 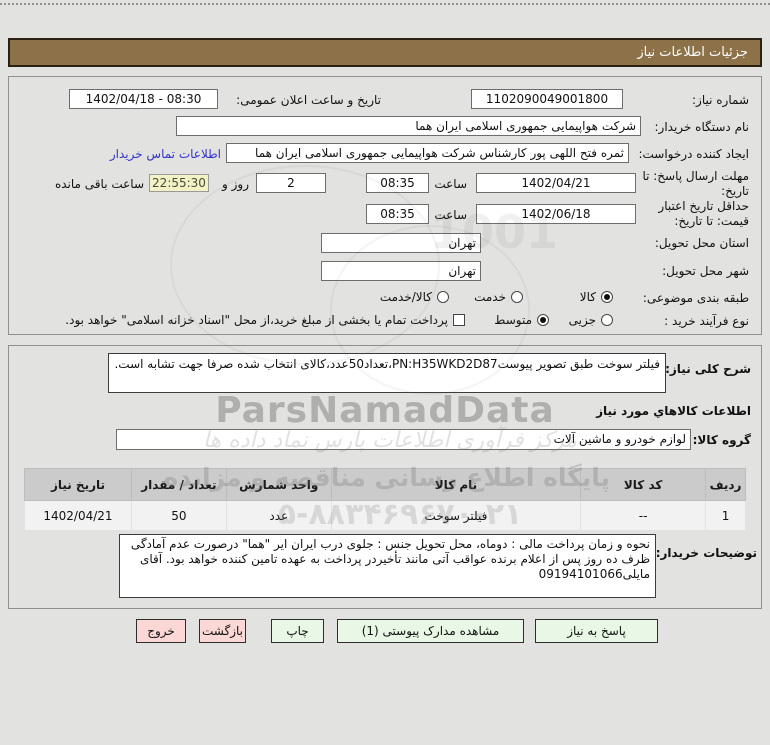 I want to click on price-validity-time-field: 08:35, so click(x=397, y=214).